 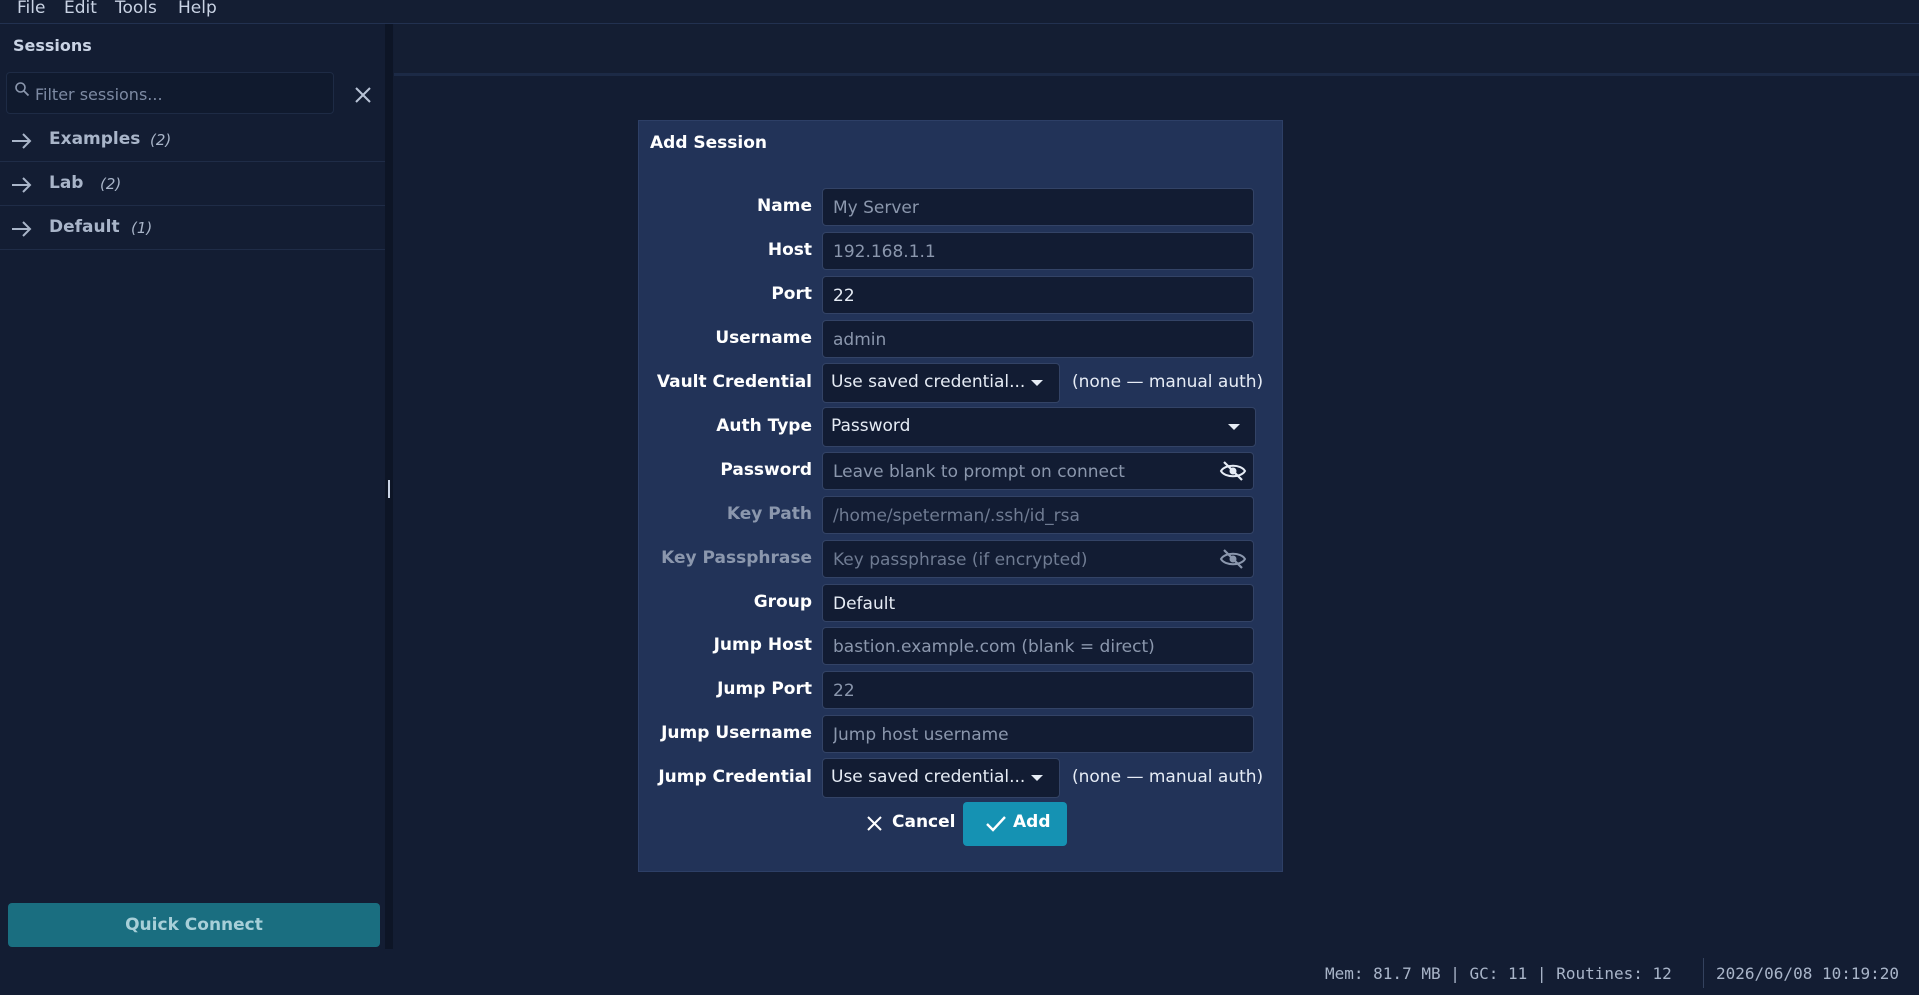 What do you see at coordinates (762, 645) in the screenshot?
I see `jump-host-label: Jump Host` at bounding box center [762, 645].